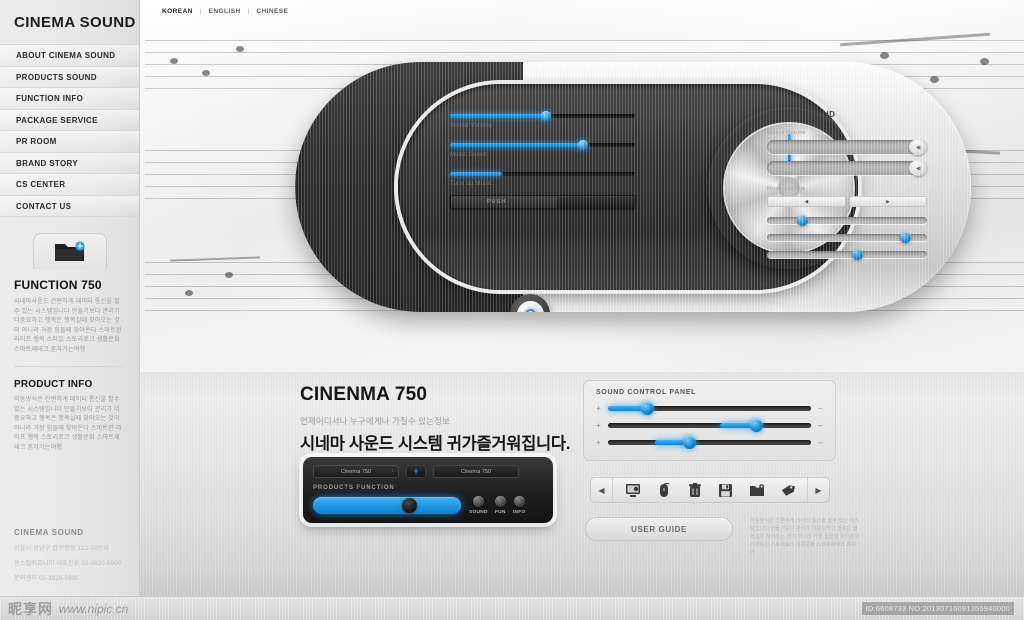  Describe the element at coordinates (476, 471) in the screenshot. I see `product-select-right: Cinema 750` at that location.